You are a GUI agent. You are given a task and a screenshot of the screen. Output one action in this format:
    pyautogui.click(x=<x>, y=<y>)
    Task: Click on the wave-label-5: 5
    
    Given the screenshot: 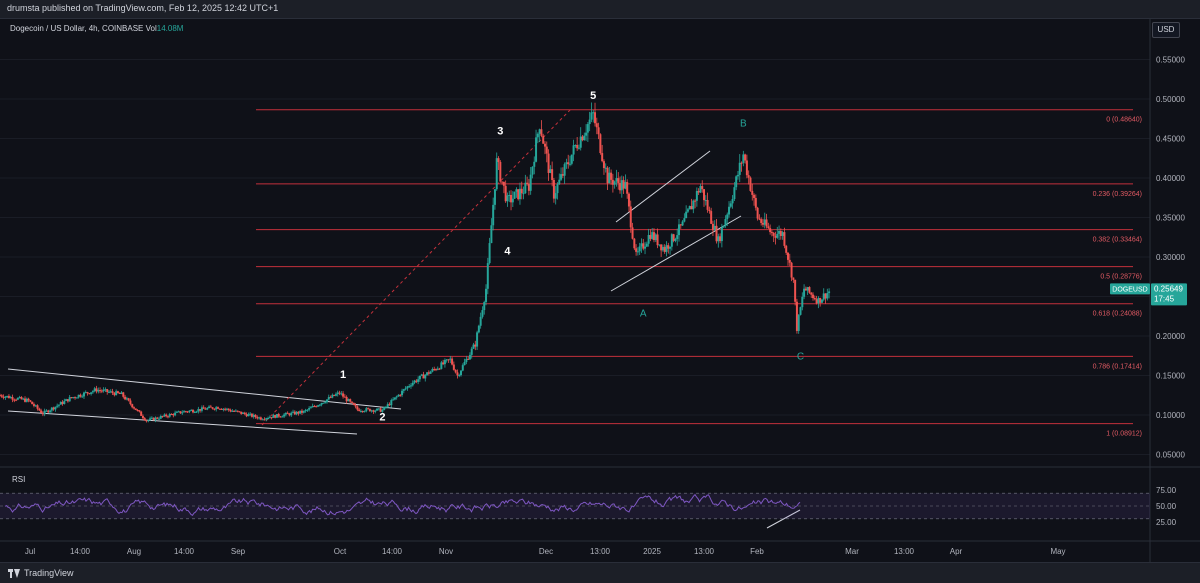 What is the action you would take?
    pyautogui.click(x=593, y=96)
    